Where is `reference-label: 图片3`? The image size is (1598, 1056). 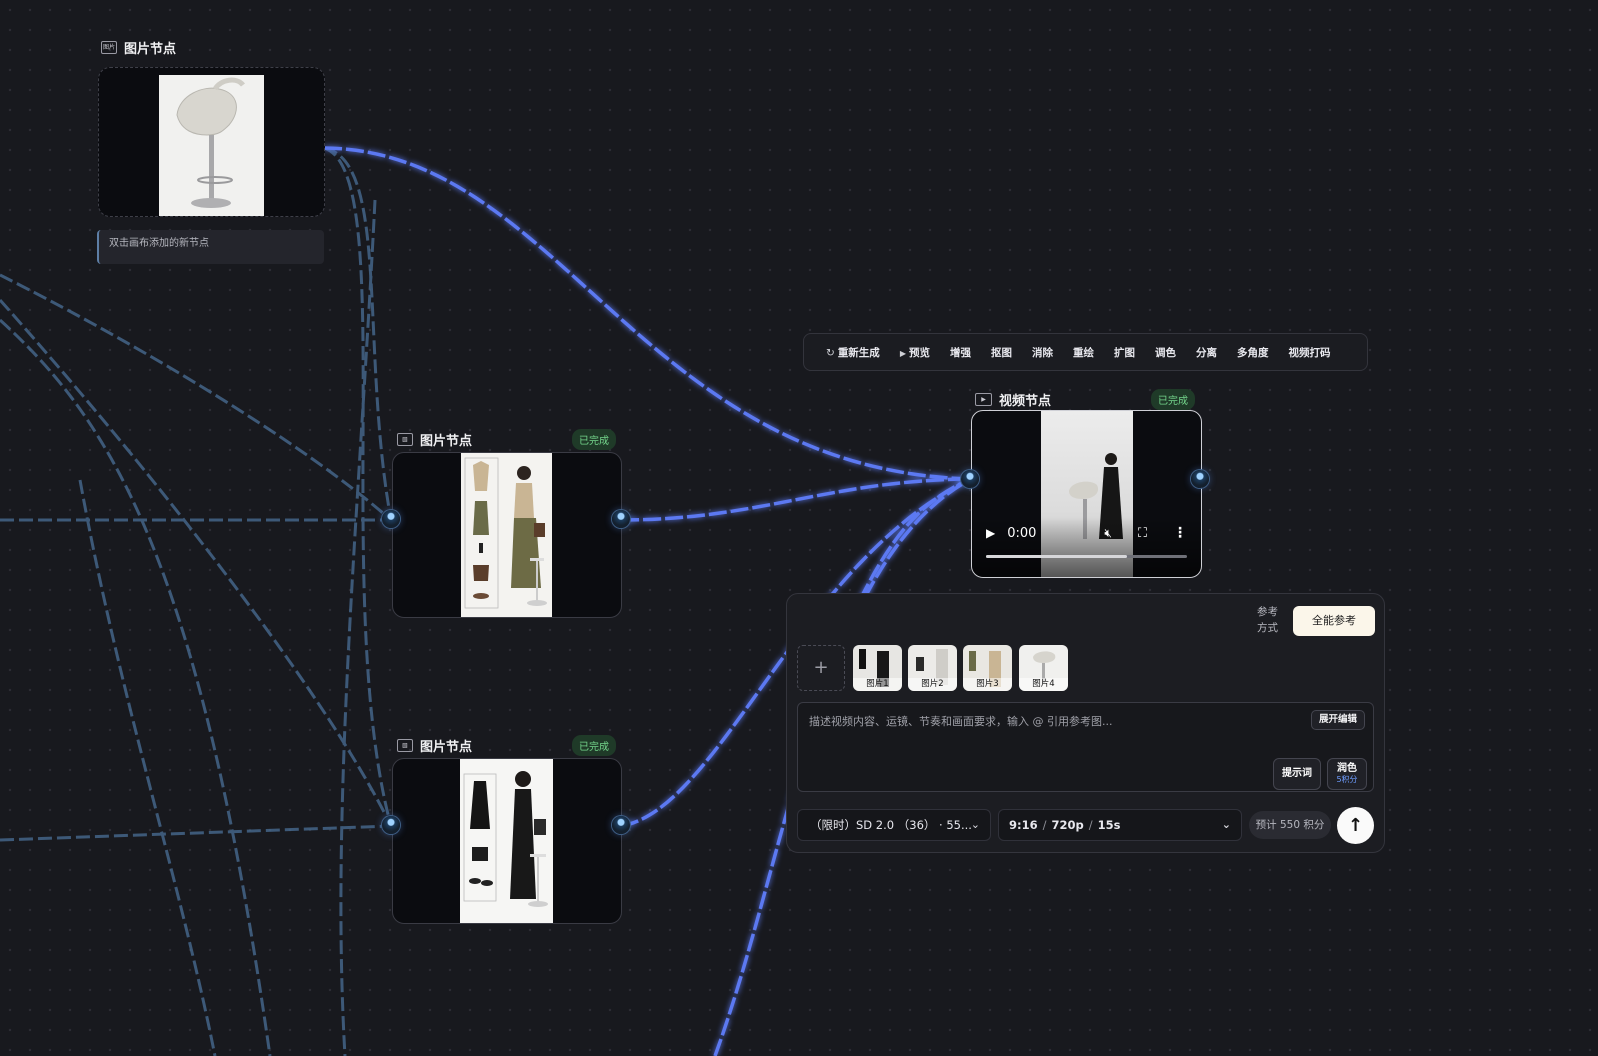
reference-label: 图片3 is located at coordinates (987, 684).